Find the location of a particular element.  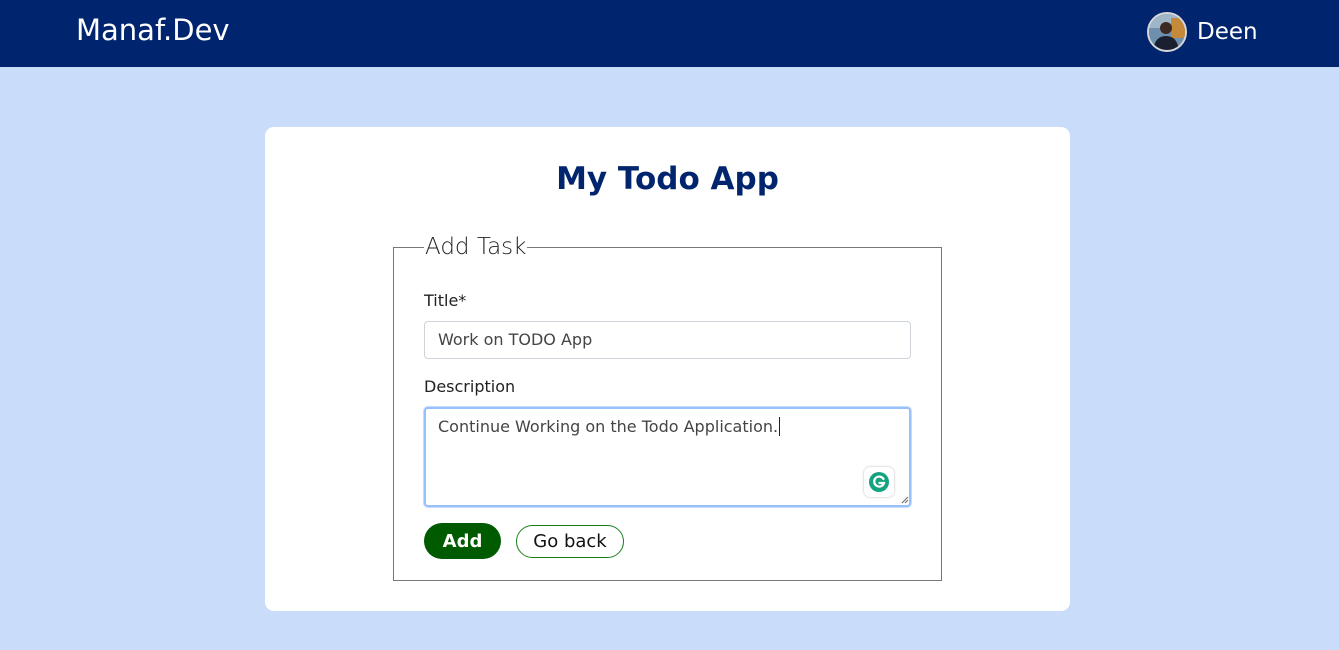

resize-grip-icon is located at coordinates (905, 500).